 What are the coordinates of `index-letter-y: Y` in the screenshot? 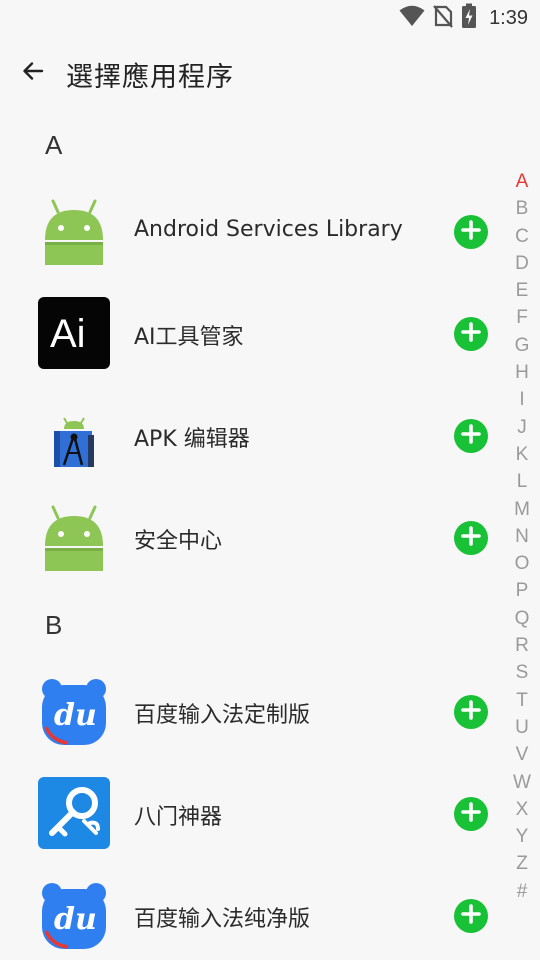 It's located at (522, 836).